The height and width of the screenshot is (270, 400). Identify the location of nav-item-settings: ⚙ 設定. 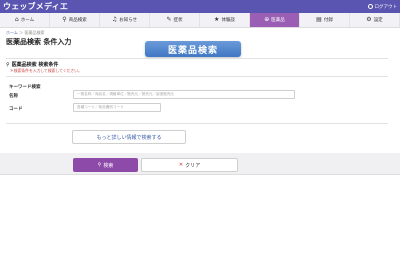
(375, 20).